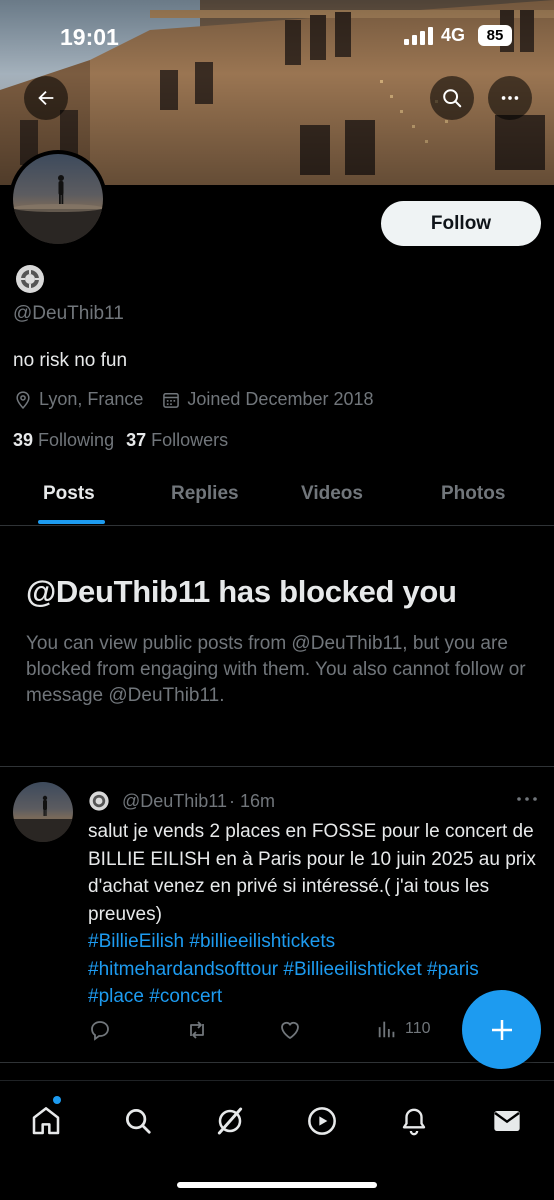 The height and width of the screenshot is (1200, 554). I want to click on tab-photos: Photos, so click(473, 494).